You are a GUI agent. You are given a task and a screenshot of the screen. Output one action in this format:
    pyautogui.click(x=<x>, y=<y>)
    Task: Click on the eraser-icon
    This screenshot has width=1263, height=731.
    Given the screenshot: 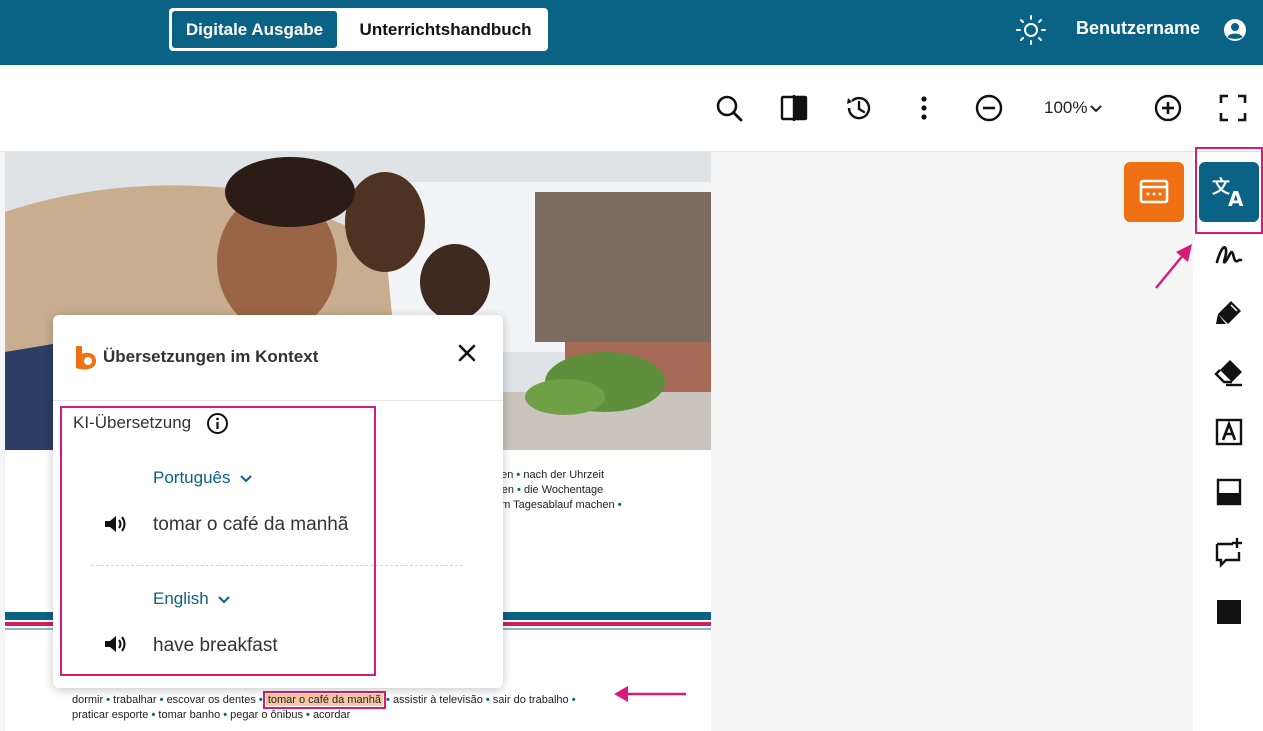 What is the action you would take?
    pyautogui.click(x=1229, y=372)
    